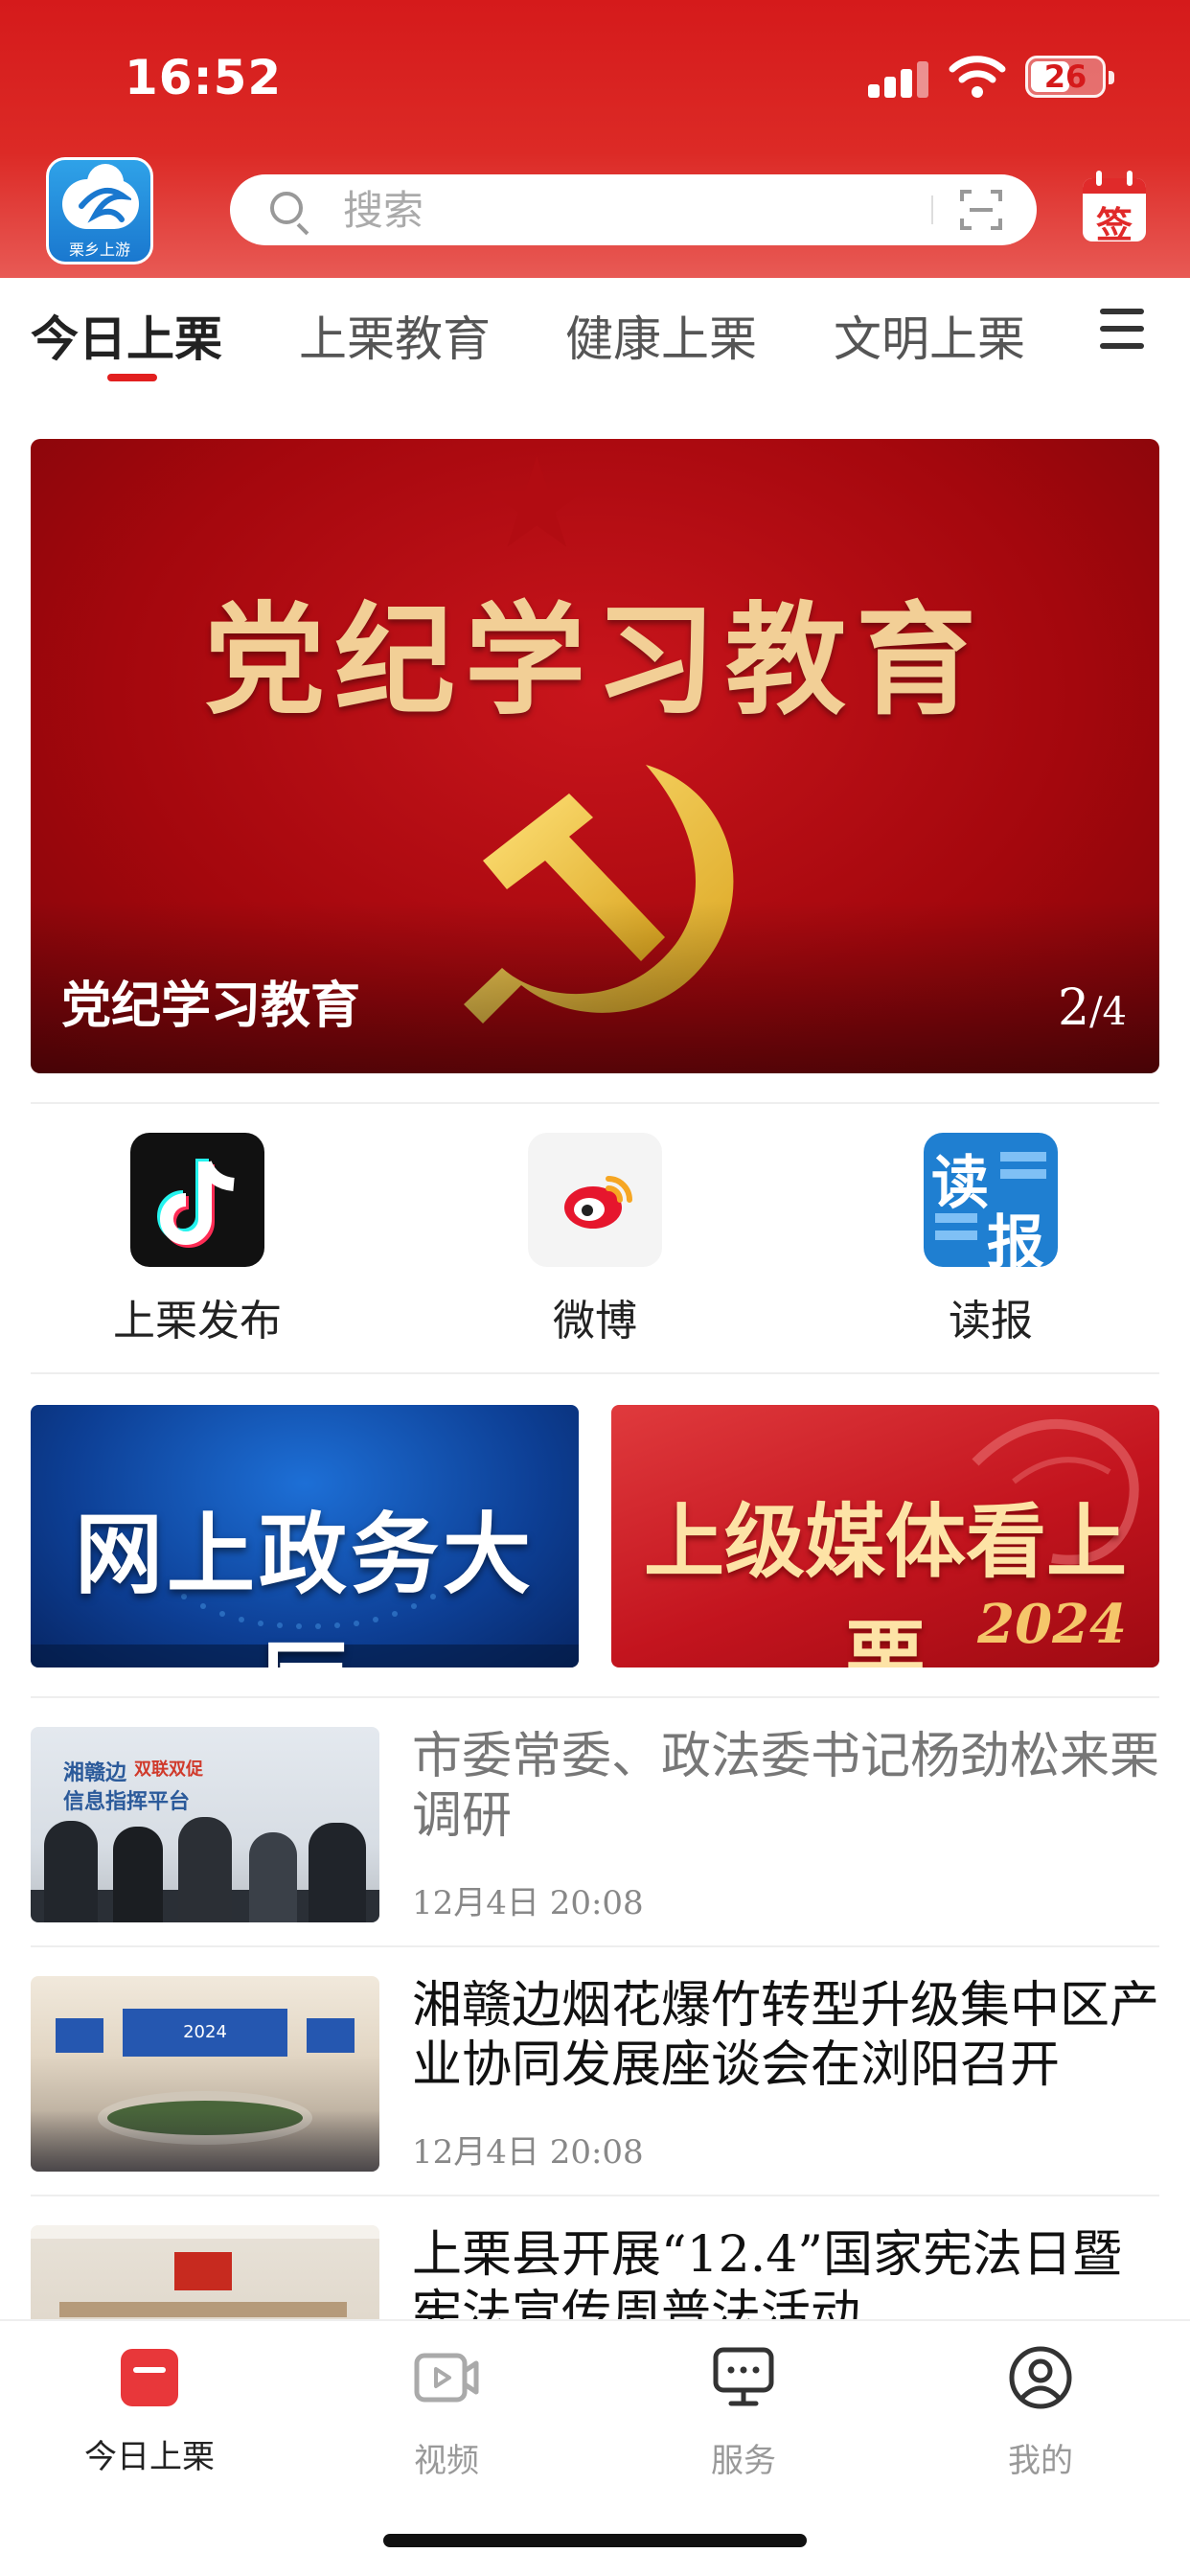 Image resolution: width=1190 pixels, height=2576 pixels. Describe the element at coordinates (978, 77) in the screenshot. I see `wifi-icon` at that location.